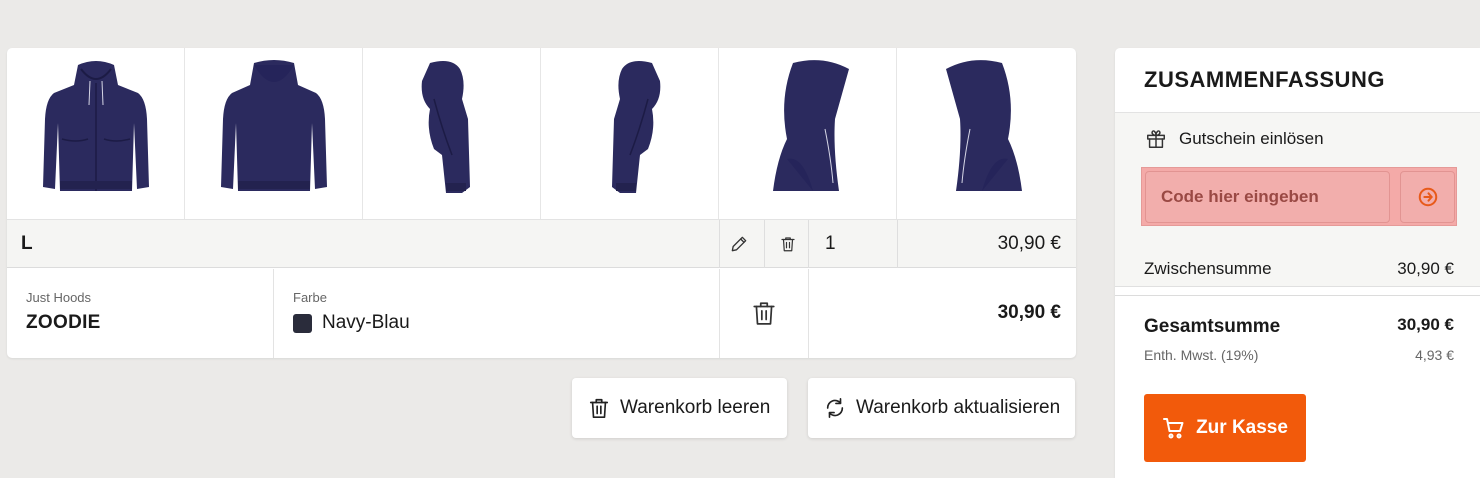 Image resolution: width=1480 pixels, height=478 pixels. Describe the element at coordinates (1173, 428) in the screenshot. I see `cart-icon` at that location.